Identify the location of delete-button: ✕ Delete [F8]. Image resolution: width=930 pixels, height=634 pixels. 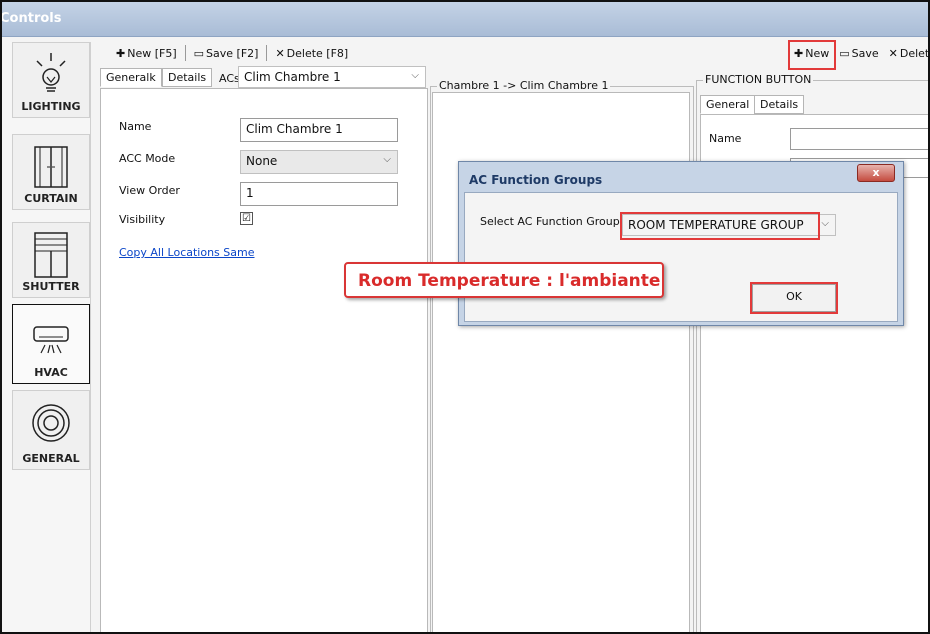
(311, 53).